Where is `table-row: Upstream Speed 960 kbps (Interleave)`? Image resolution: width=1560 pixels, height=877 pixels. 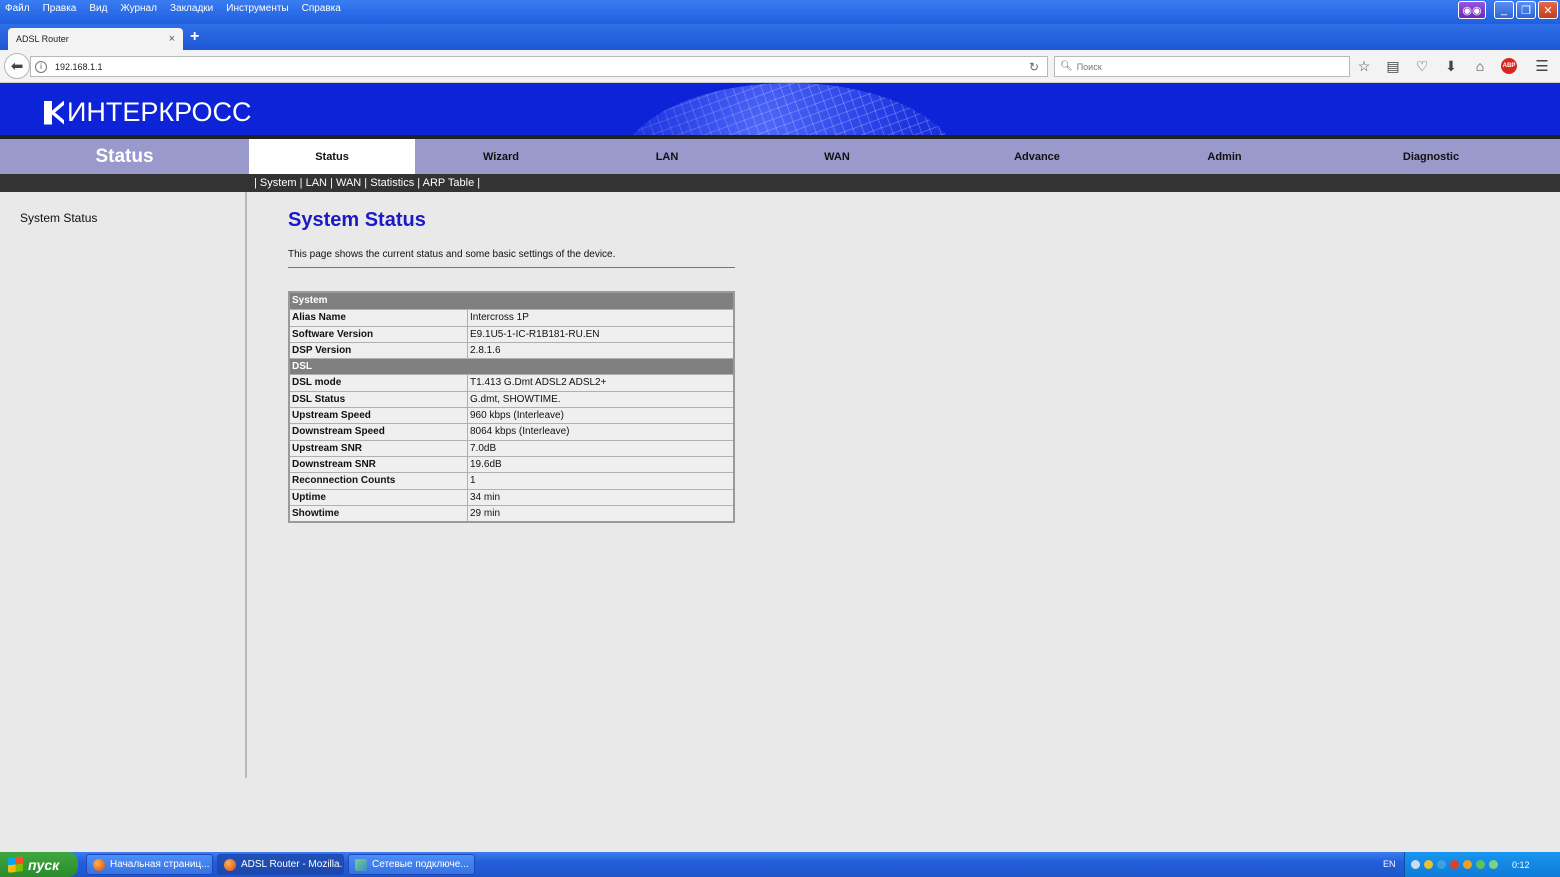
table-row: Upstream Speed 960 kbps (Interleave) is located at coordinates (511, 415).